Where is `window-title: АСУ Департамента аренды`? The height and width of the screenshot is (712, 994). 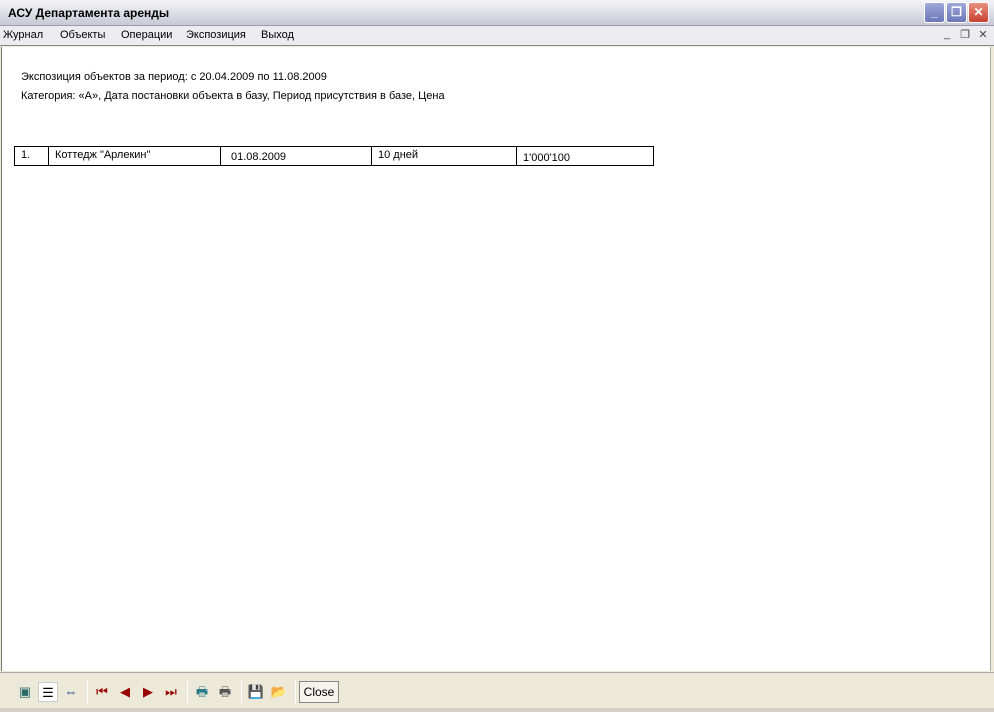
window-title: АСУ Департамента аренды is located at coordinates (89, 13).